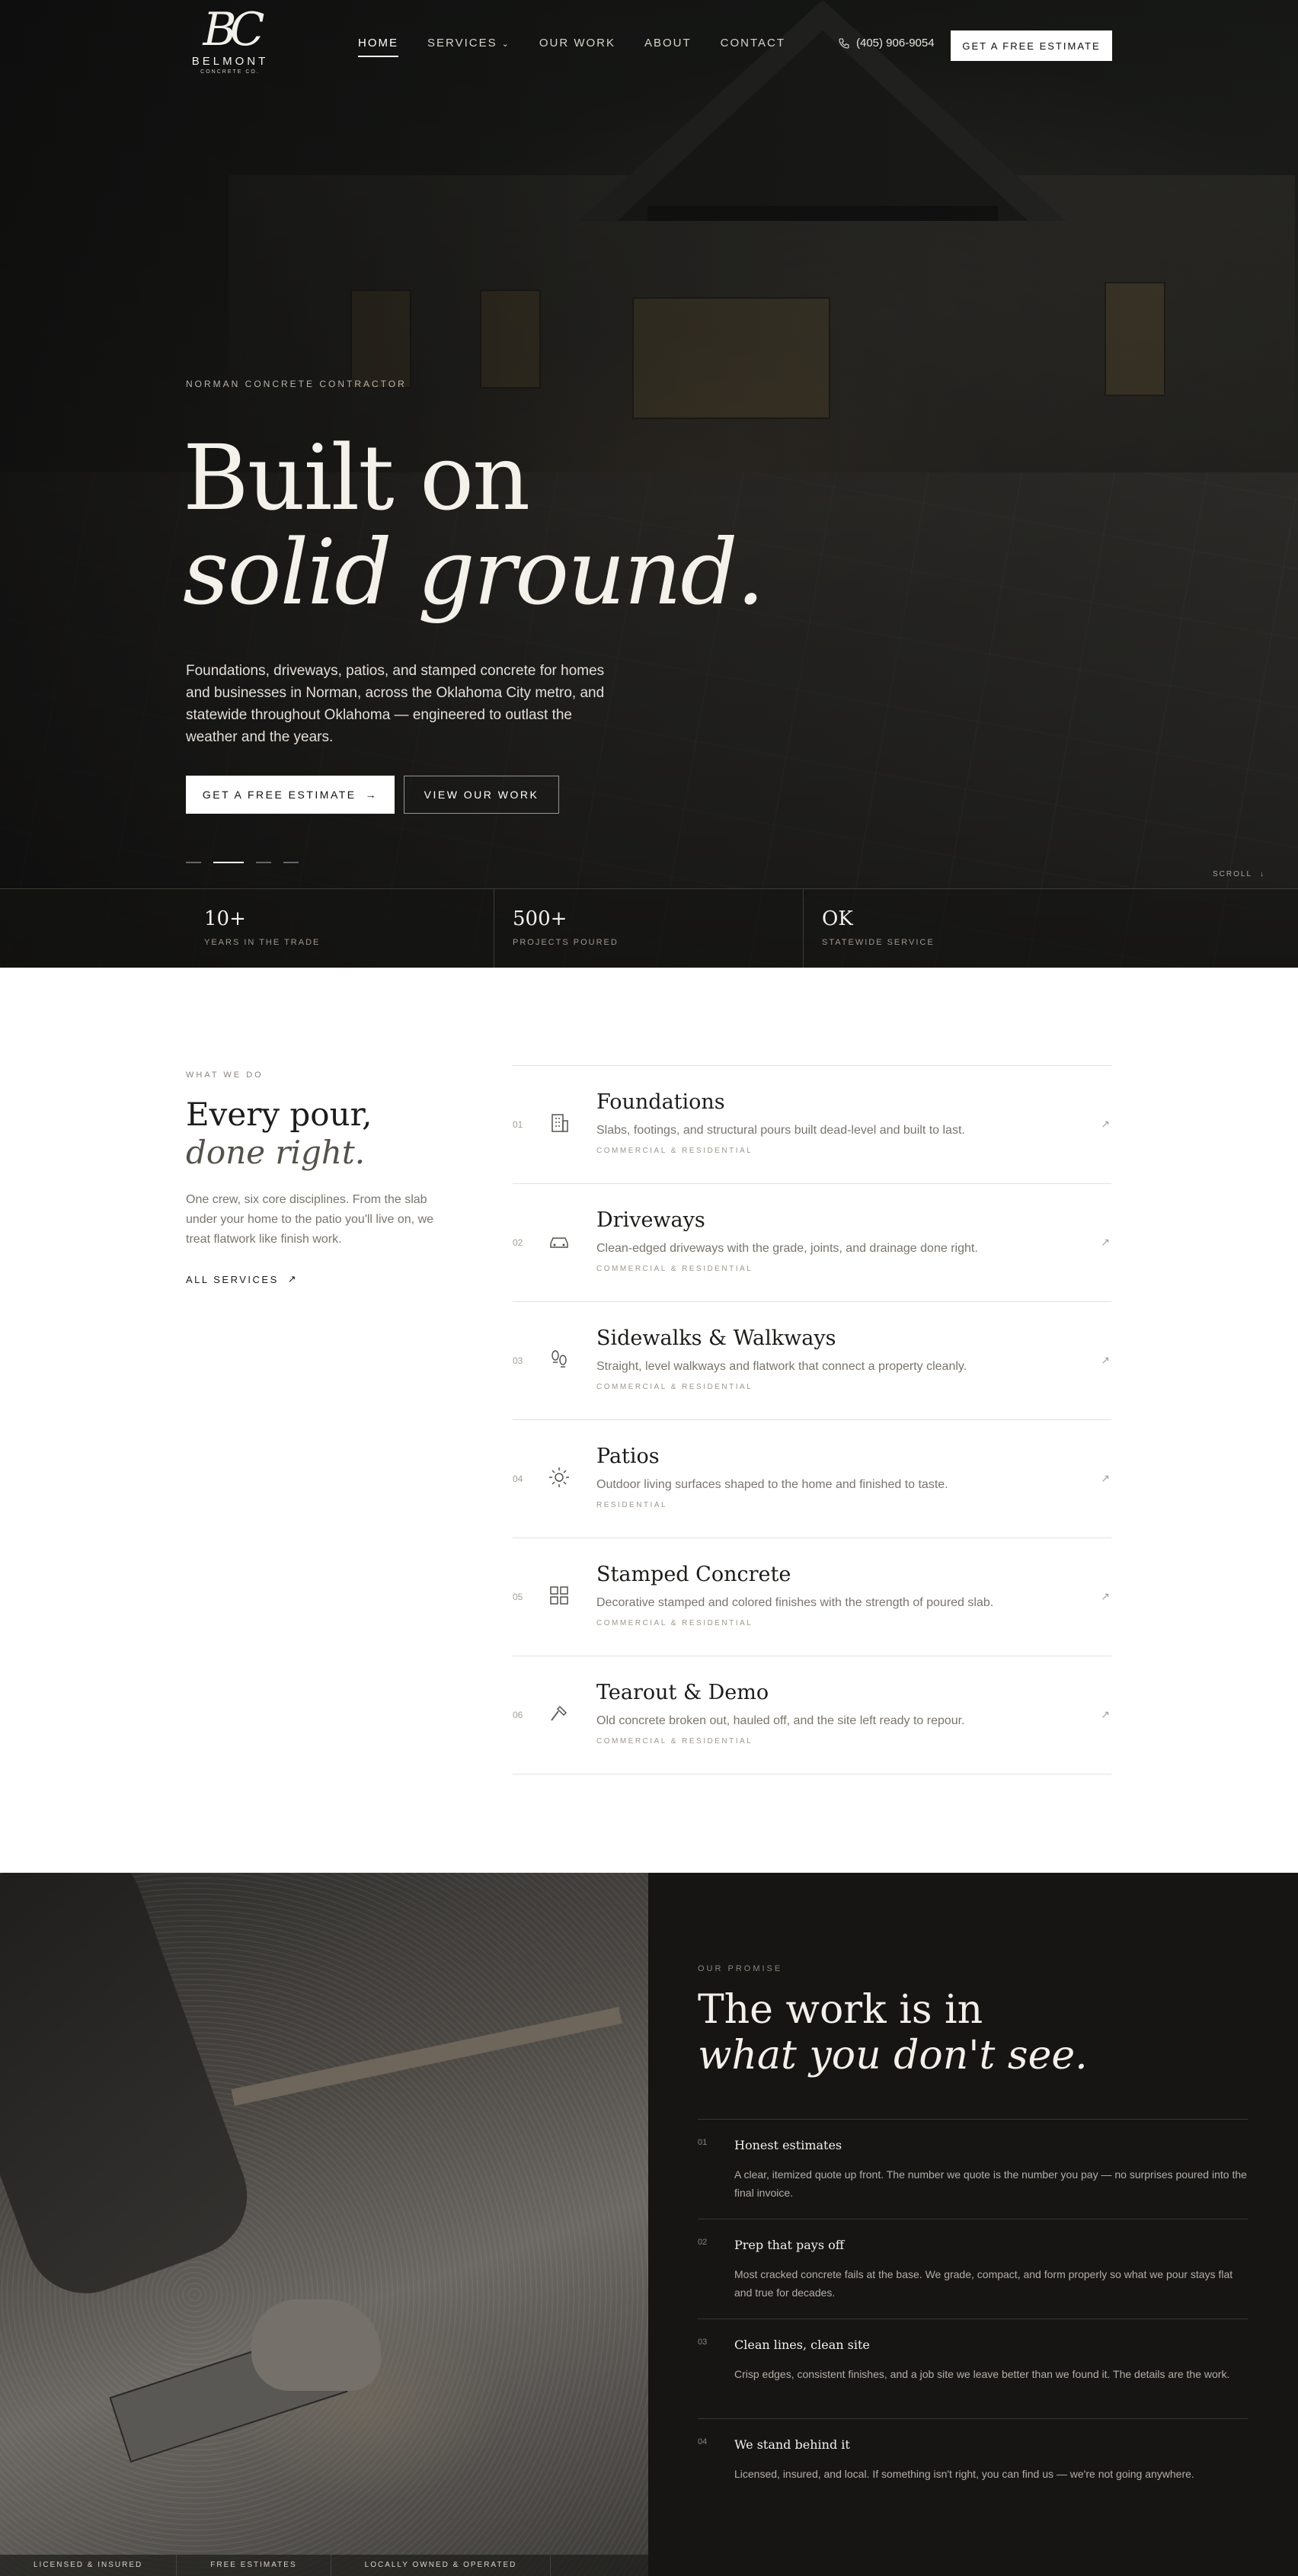 The image size is (1298, 2576). I want to click on all-services-label: ALL SERVICES, so click(232, 1279).